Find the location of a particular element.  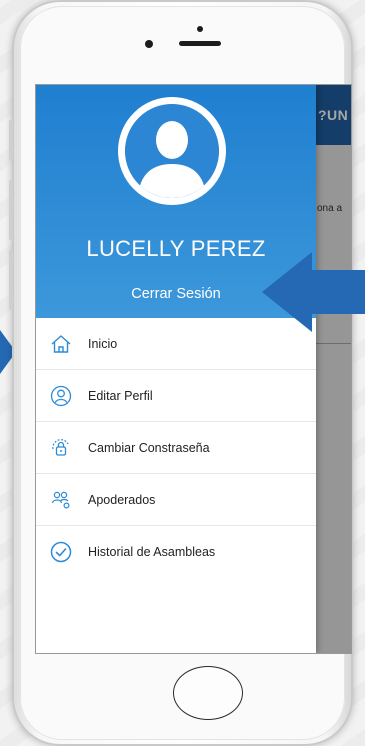

menu-item-historial-asambleas: Historial de Asambleas is located at coordinates (176, 551).